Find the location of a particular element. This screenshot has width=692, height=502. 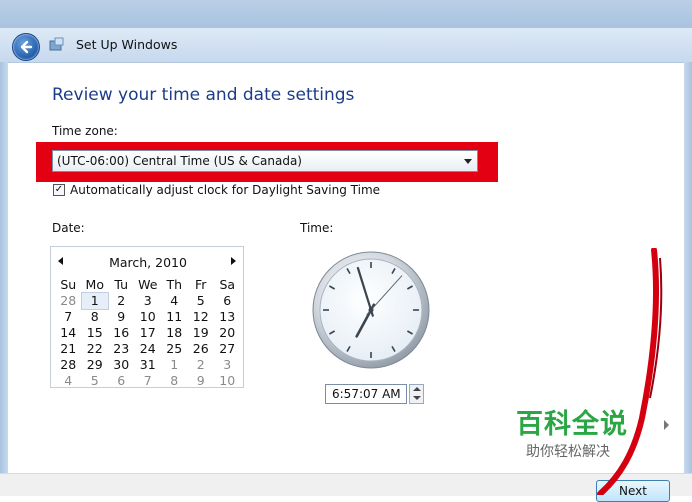

back-button is located at coordinates (26, 47).